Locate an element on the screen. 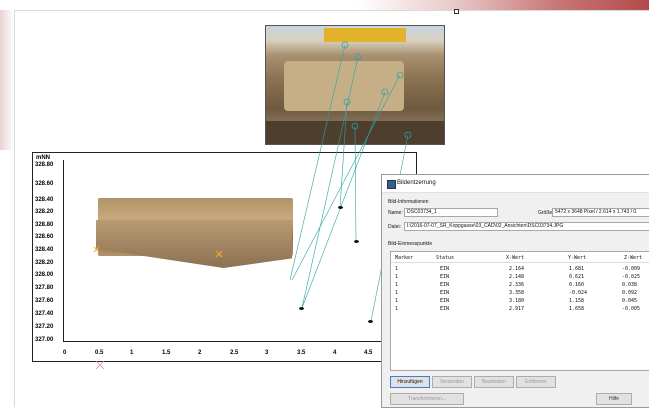 This screenshot has width=649, height=408. dialog-titlebar: Bildentzerrung is located at coordinates (515, 184).